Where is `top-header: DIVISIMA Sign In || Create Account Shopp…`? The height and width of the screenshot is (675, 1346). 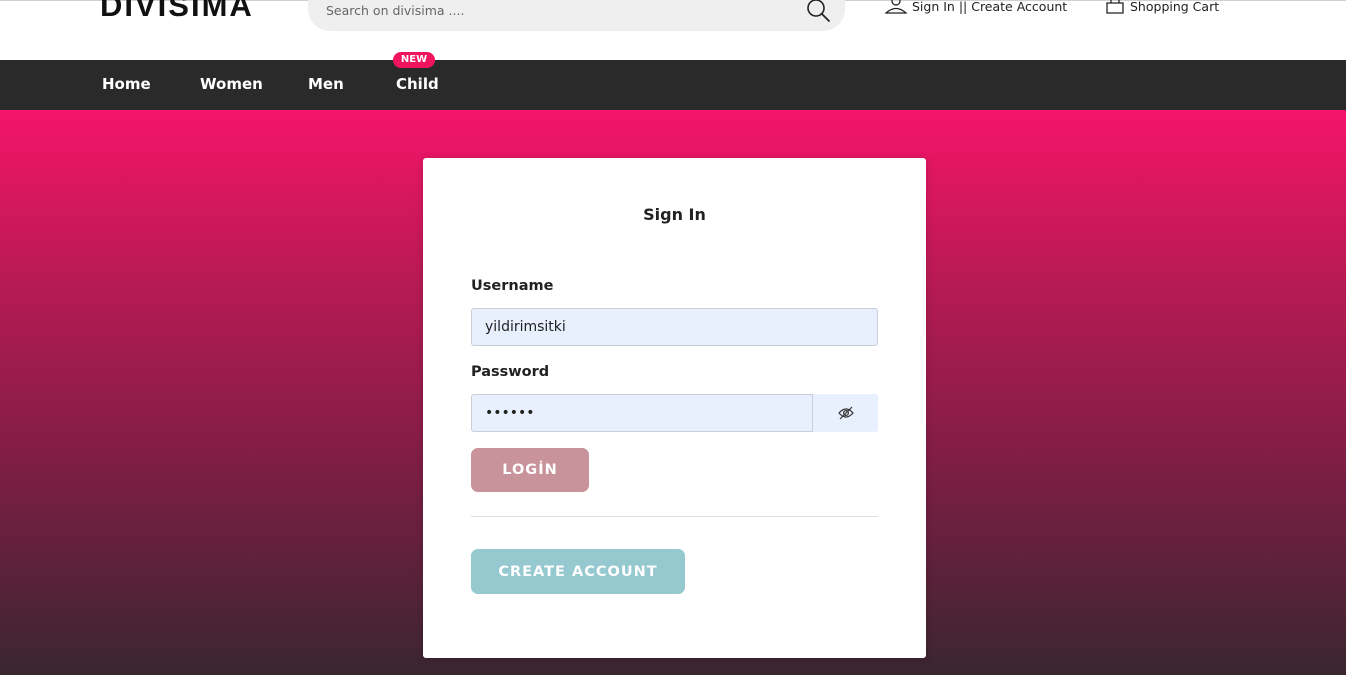
top-header: DIVISIMA Sign In || Create Account Shopp… is located at coordinates (673, 30).